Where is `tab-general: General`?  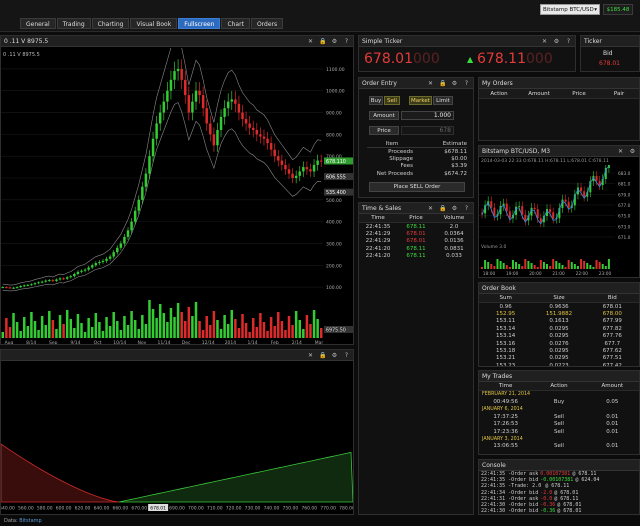
tab-general: General is located at coordinates (38, 23).